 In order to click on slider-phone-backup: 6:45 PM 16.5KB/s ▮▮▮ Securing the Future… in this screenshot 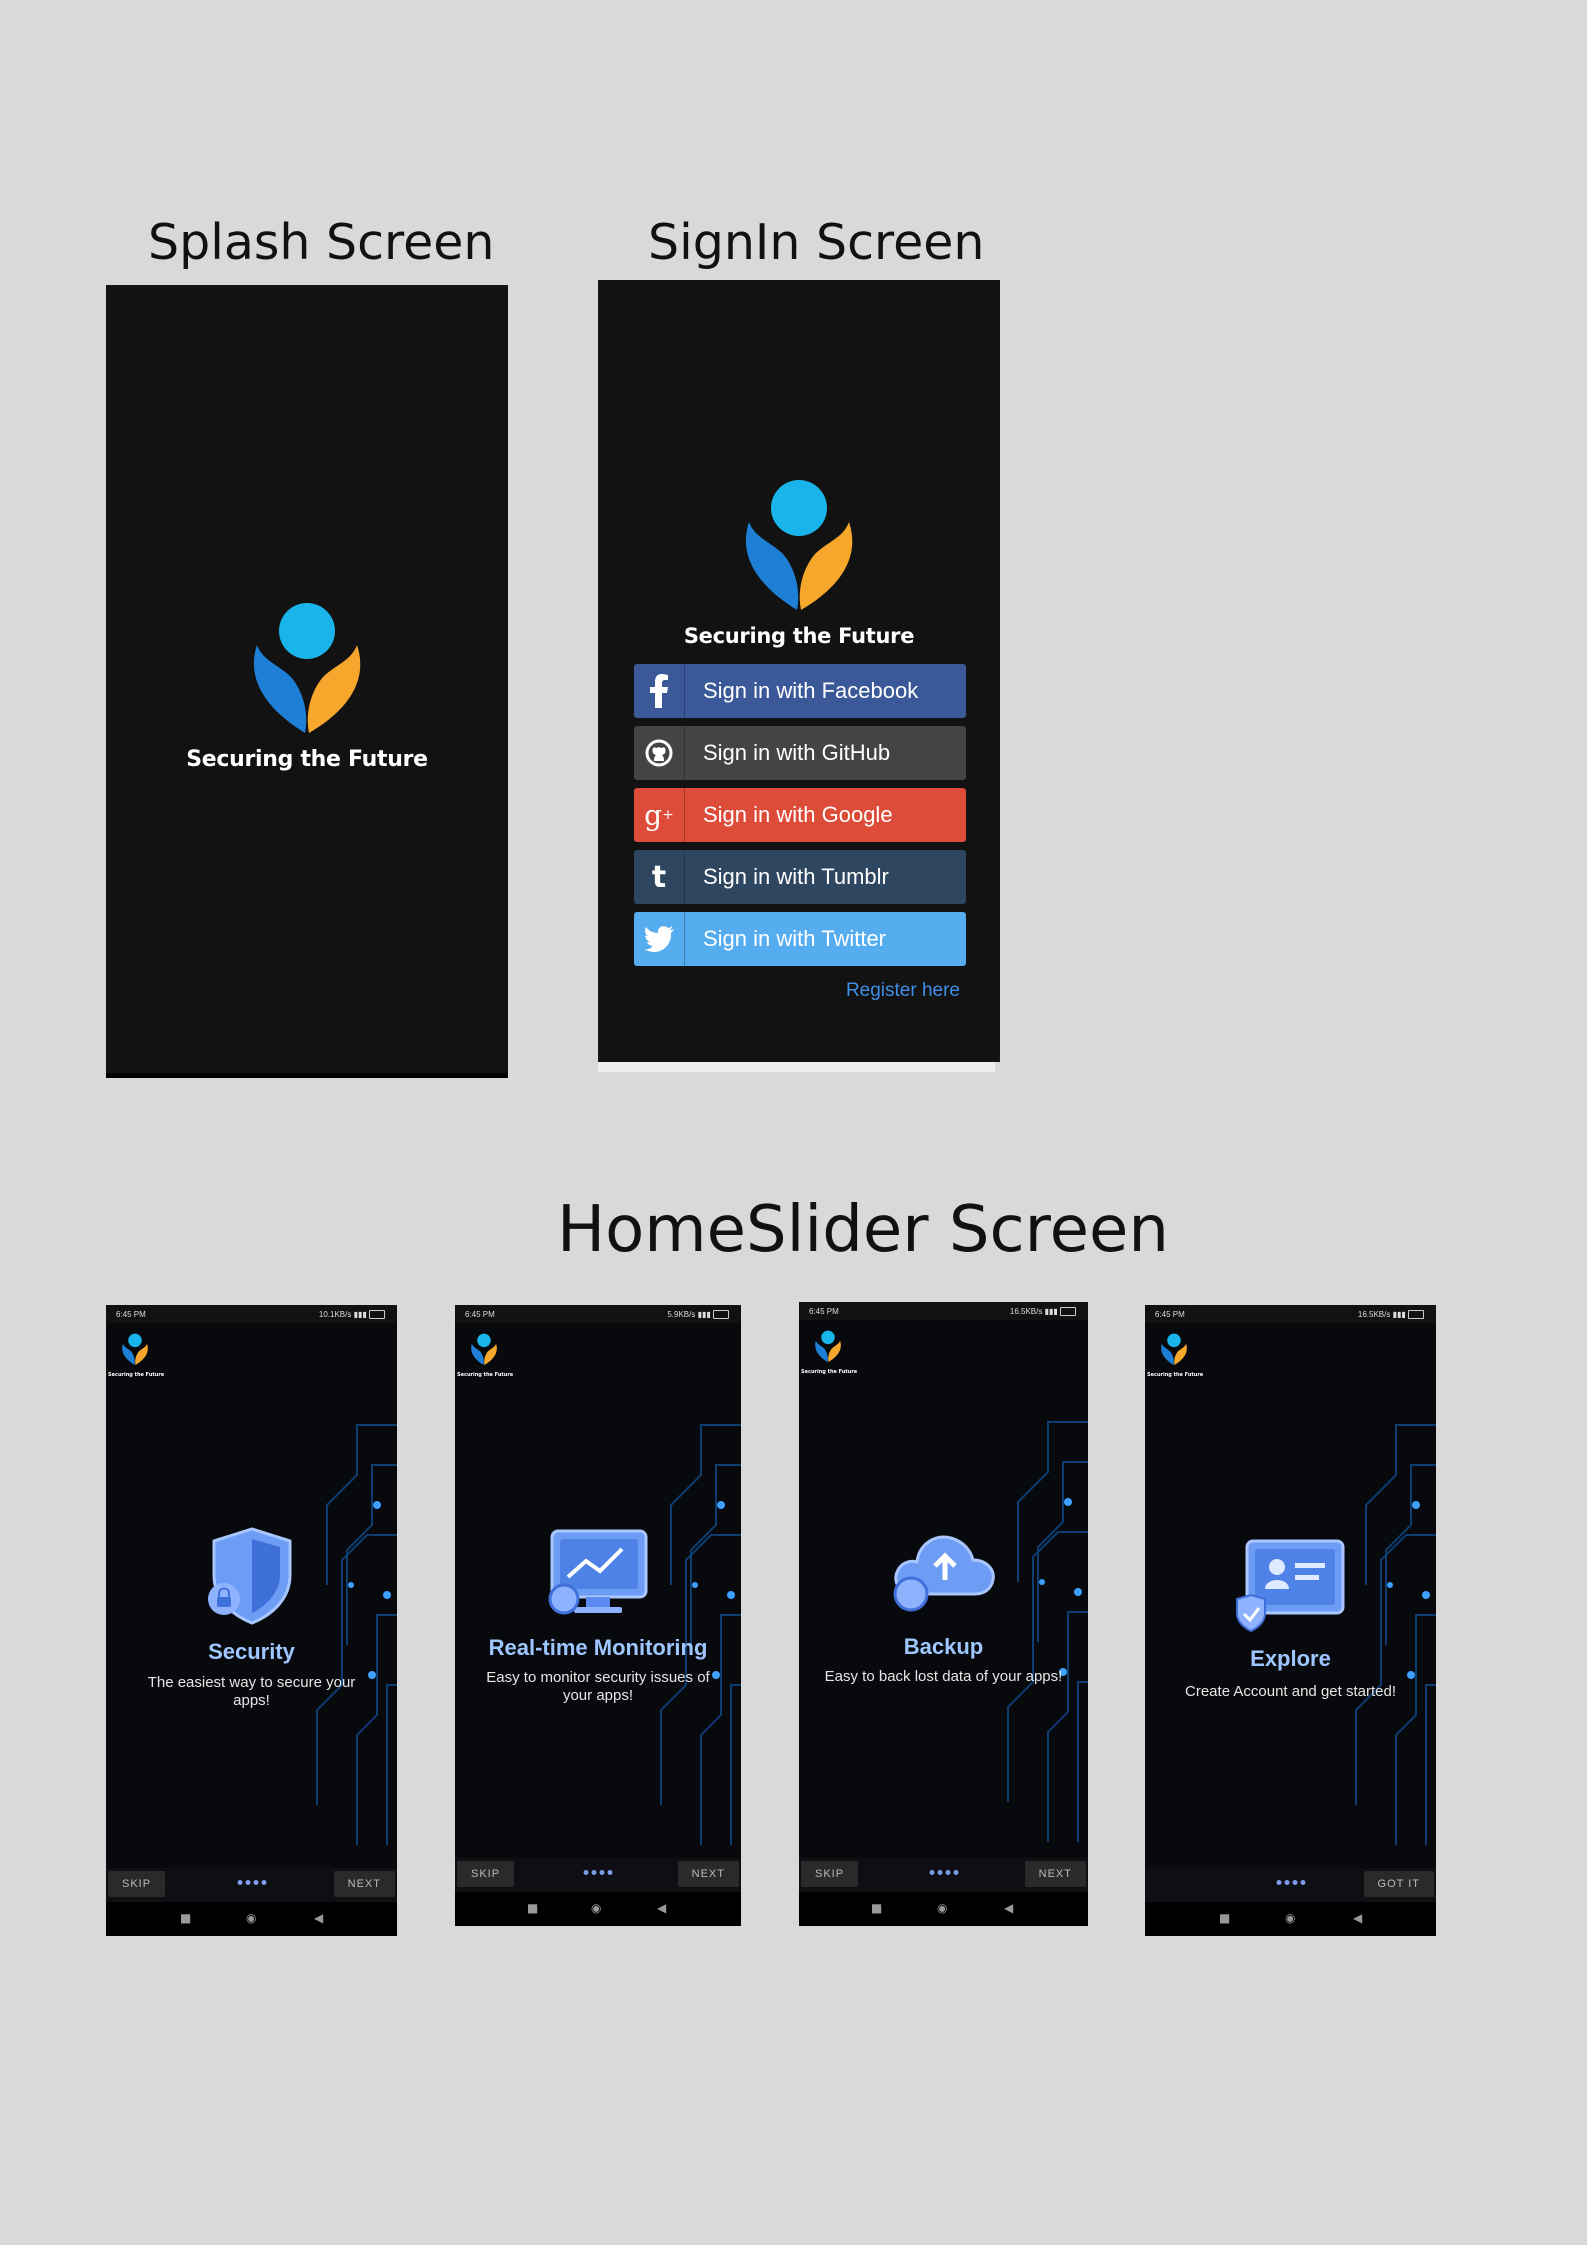, I will do `click(943, 1614)`.